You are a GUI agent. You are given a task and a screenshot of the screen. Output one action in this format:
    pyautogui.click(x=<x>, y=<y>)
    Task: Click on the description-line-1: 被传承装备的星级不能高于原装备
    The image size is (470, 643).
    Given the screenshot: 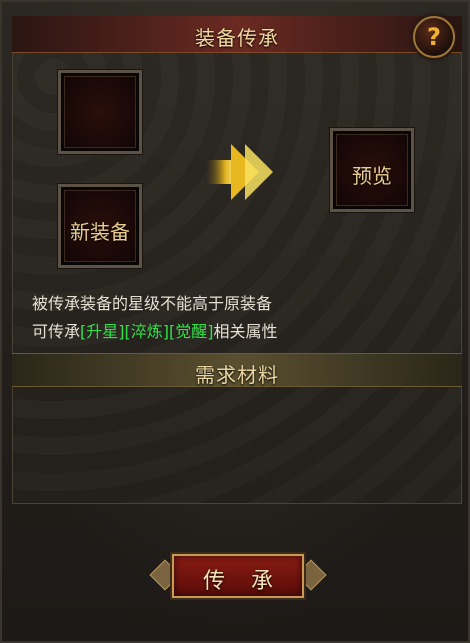 What is the action you would take?
    pyautogui.click(x=152, y=303)
    